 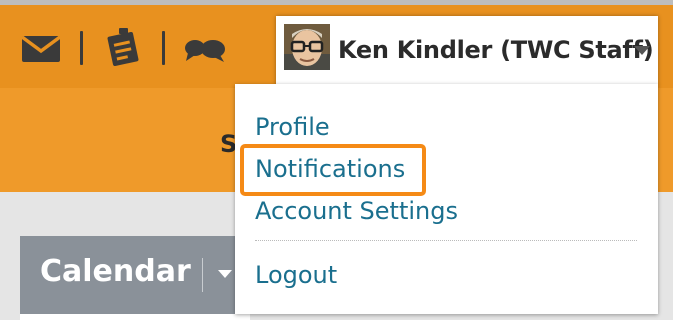 I want to click on mail-icon-graphic, so click(x=41, y=48).